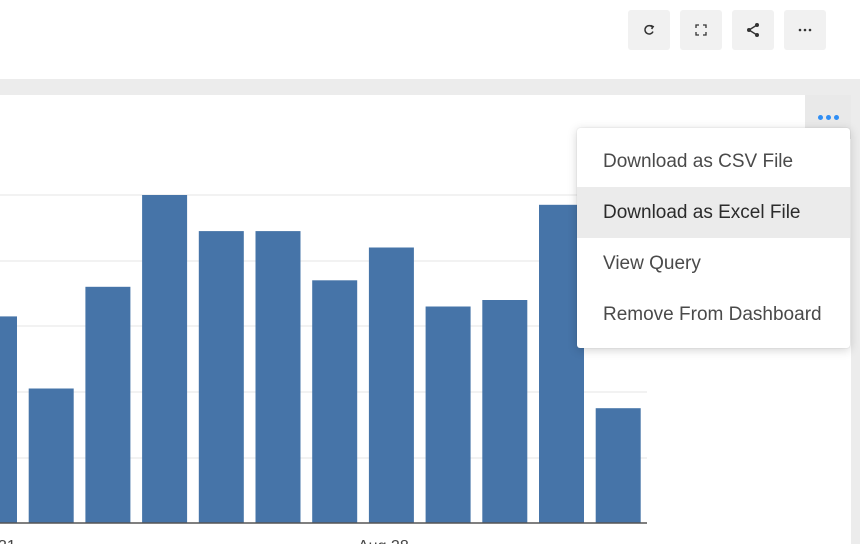 The image size is (860, 544). Describe the element at coordinates (713, 212) in the screenshot. I see `menu-item-download-excel: Download as Excel File` at that location.